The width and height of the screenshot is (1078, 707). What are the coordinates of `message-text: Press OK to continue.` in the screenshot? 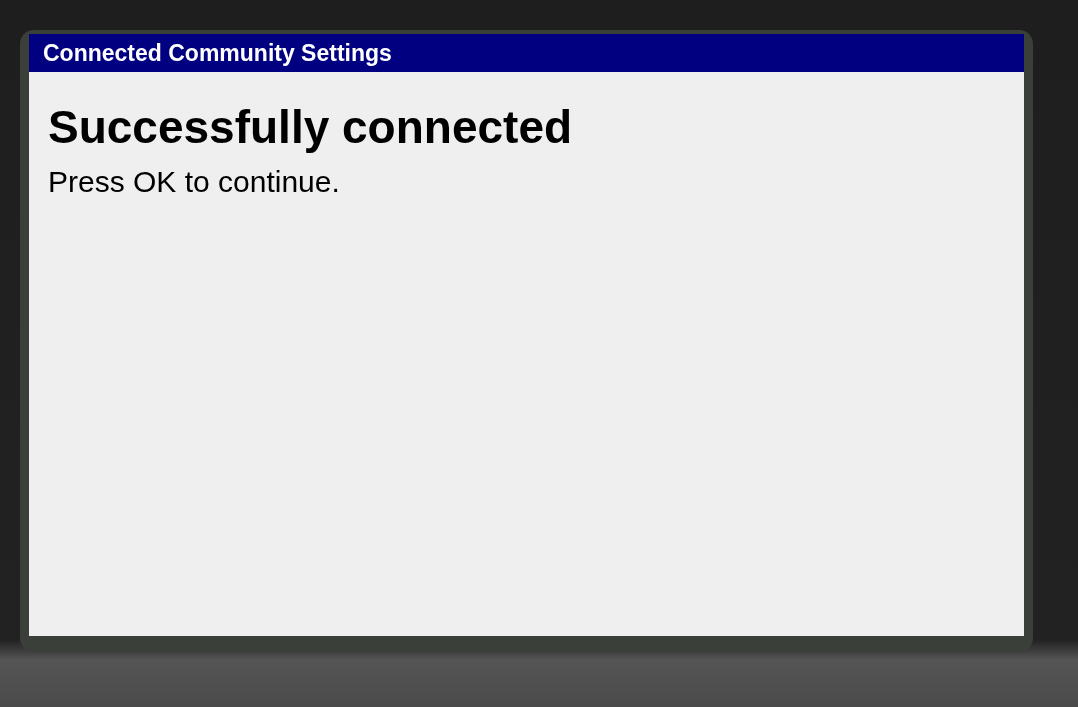 It's located at (194, 181).